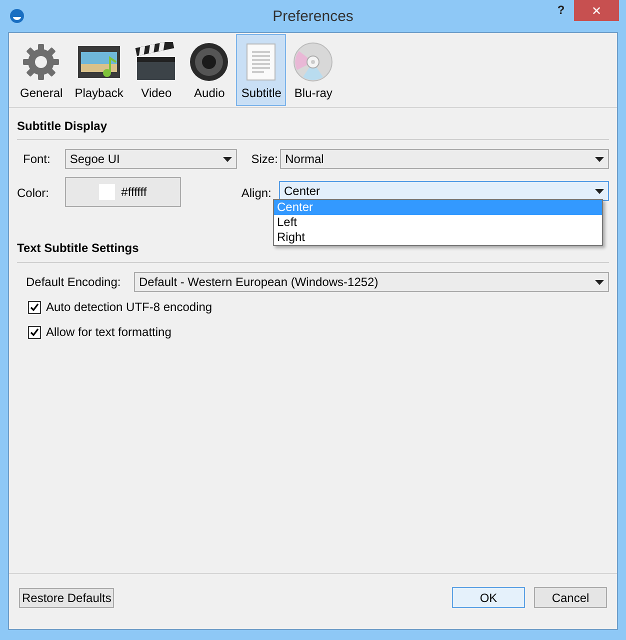 The height and width of the screenshot is (640, 626). What do you see at coordinates (66, 598) in the screenshot?
I see `restore-defaults-button: Restore Defaults` at bounding box center [66, 598].